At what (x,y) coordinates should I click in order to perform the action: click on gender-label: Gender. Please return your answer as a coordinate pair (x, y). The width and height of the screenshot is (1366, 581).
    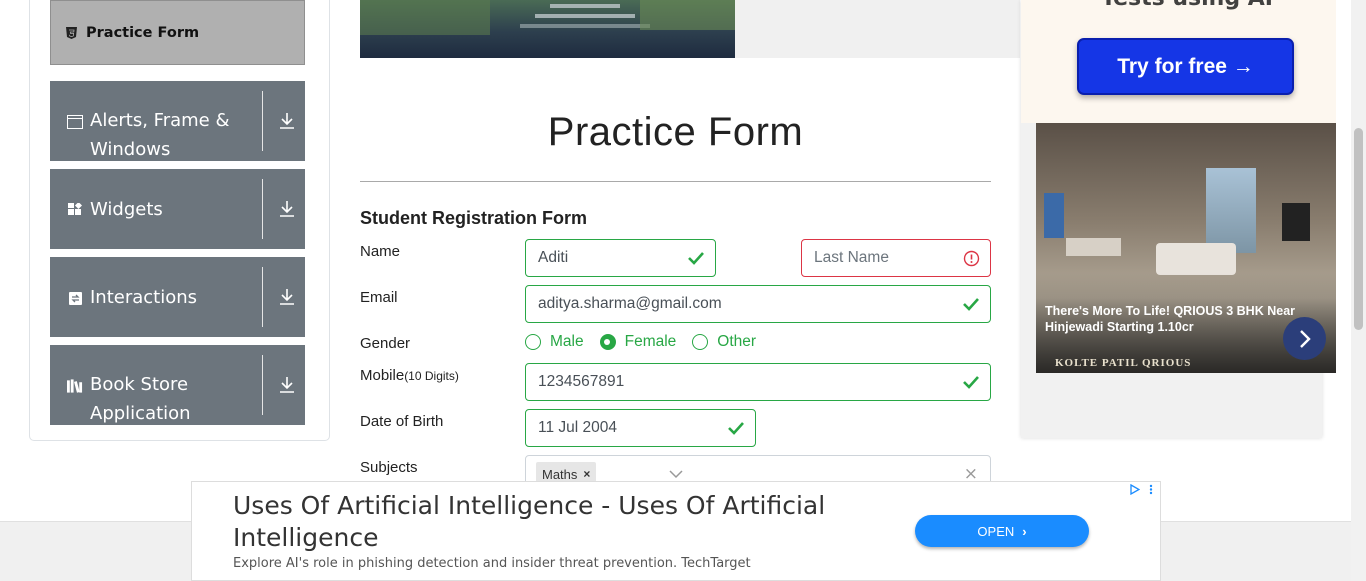
    Looking at the image, I should click on (385, 343).